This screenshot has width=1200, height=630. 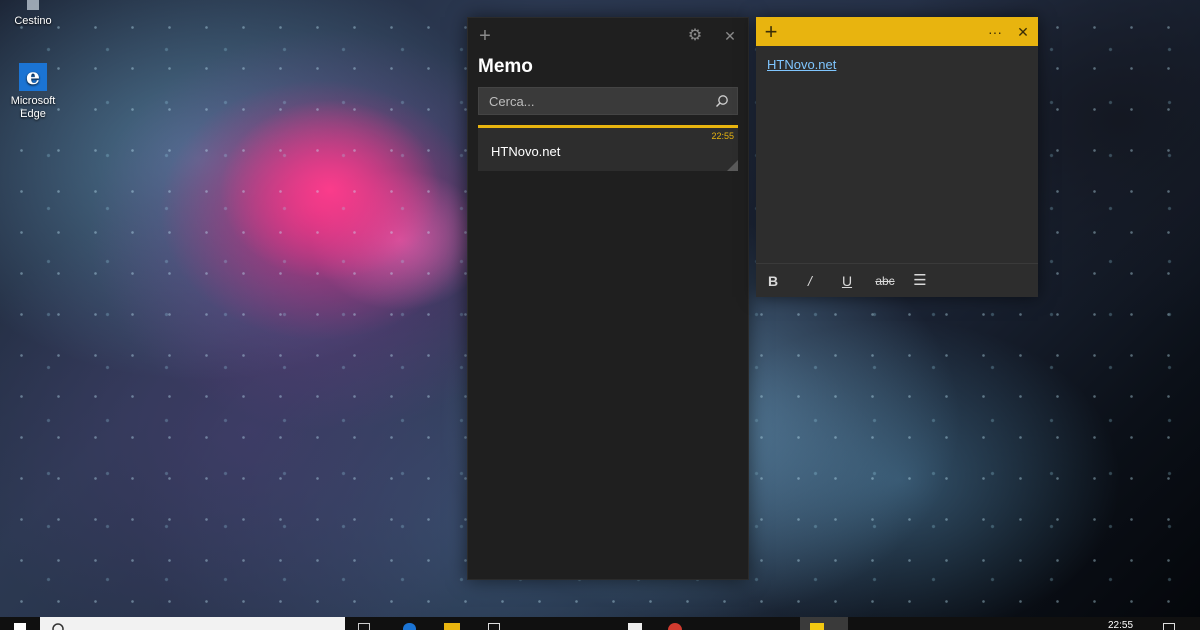 I want to click on note-menu-button: ···, so click(x=995, y=32).